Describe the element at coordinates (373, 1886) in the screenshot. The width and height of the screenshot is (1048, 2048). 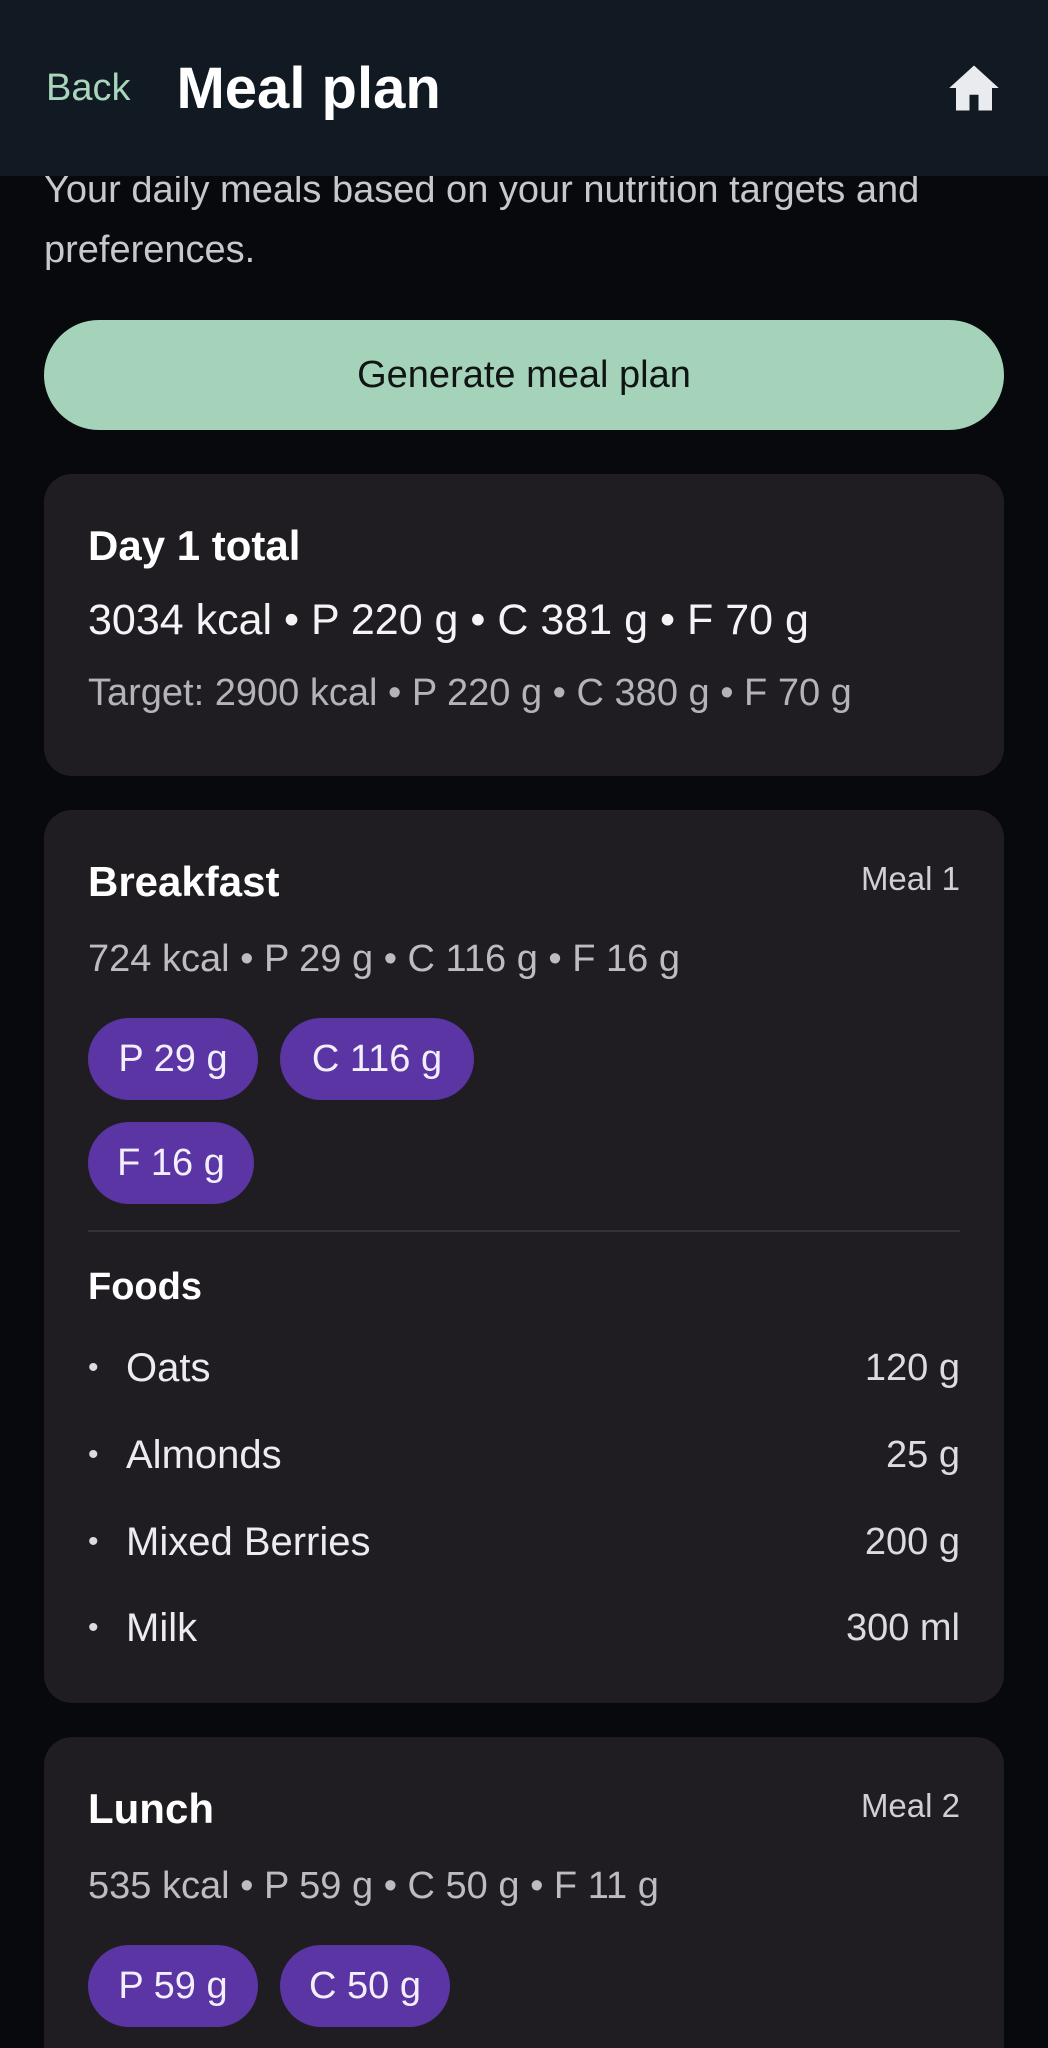
I see `meal-summary: 535 kcal • P 59 g • C 50 g • F 11 g` at that location.